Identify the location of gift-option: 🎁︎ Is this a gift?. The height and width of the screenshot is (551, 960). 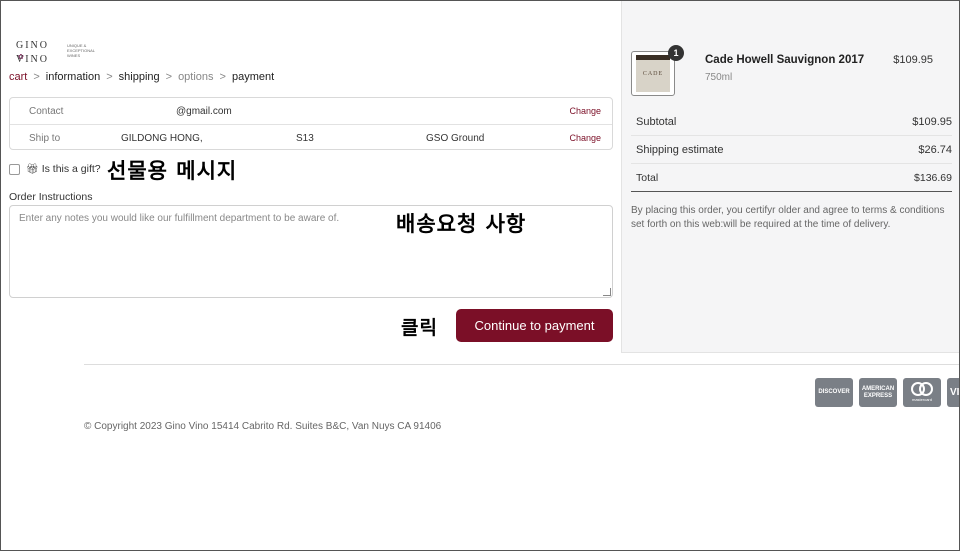
(55, 169).